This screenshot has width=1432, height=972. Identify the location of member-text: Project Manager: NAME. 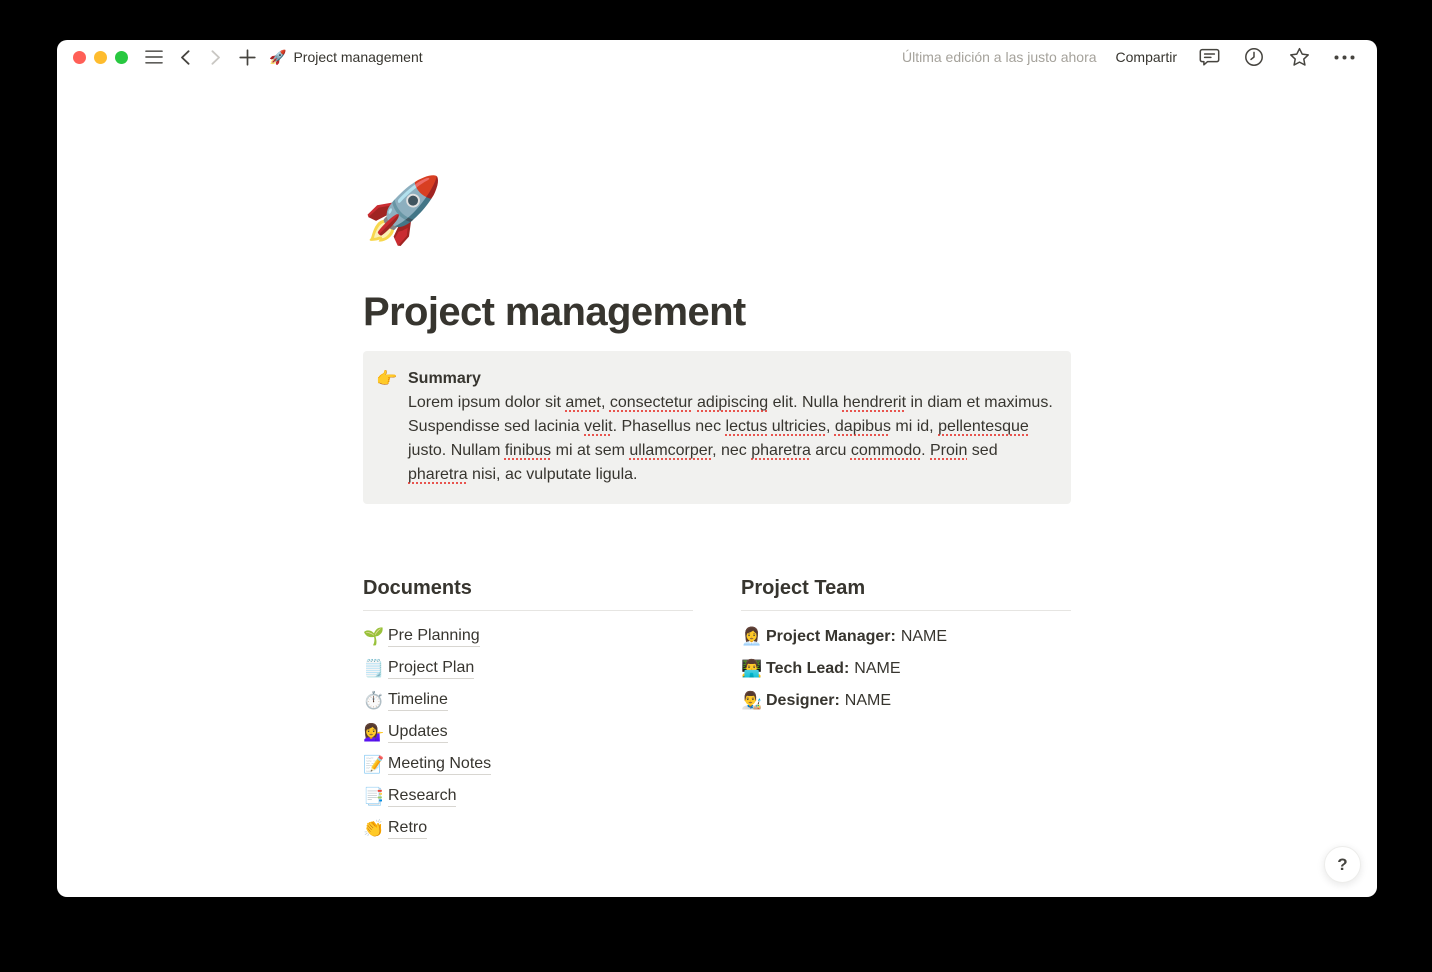
(856, 637).